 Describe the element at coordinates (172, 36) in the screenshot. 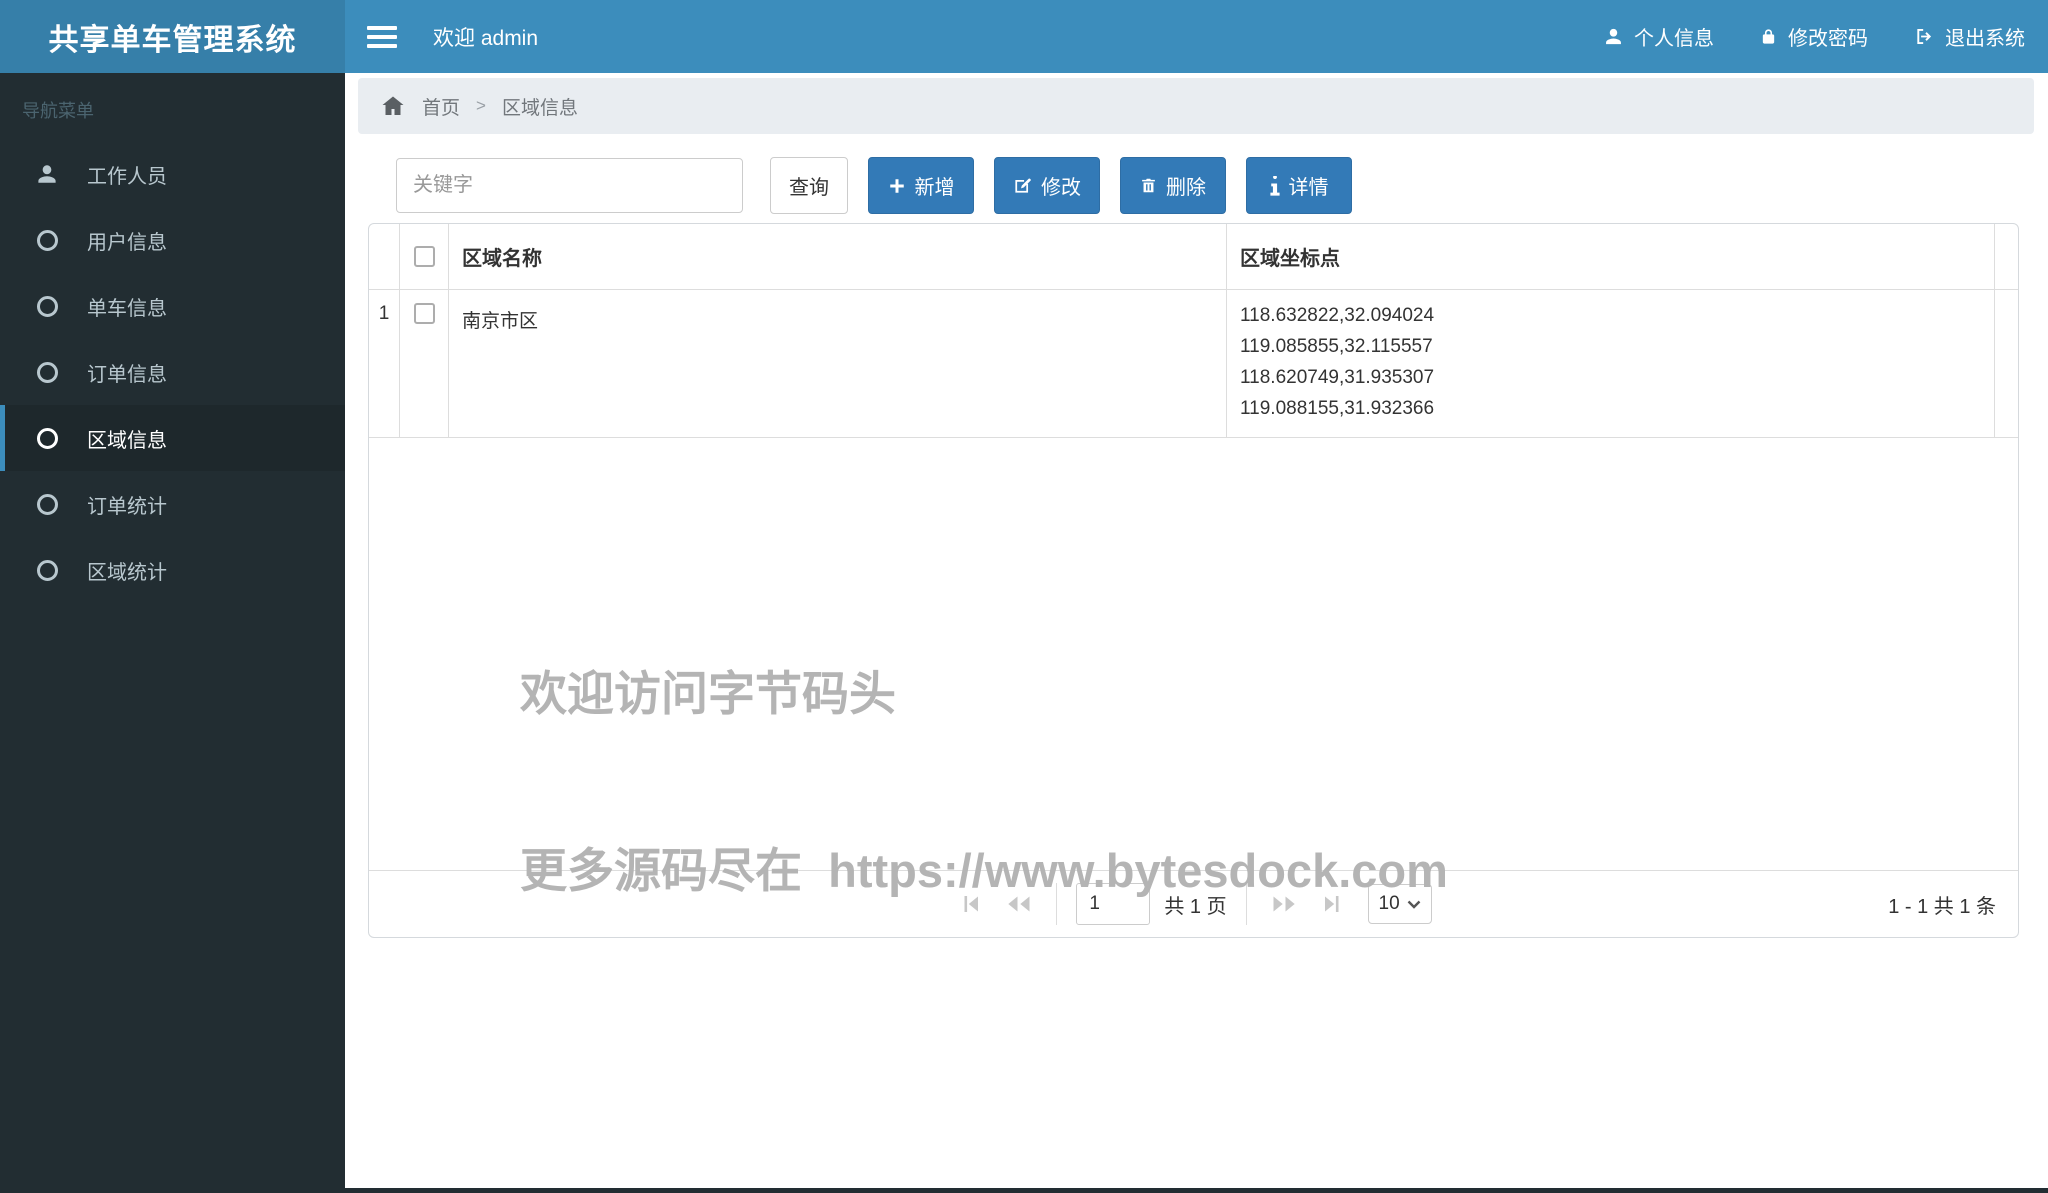

I see `app-title: 共享单车管理系统` at that location.